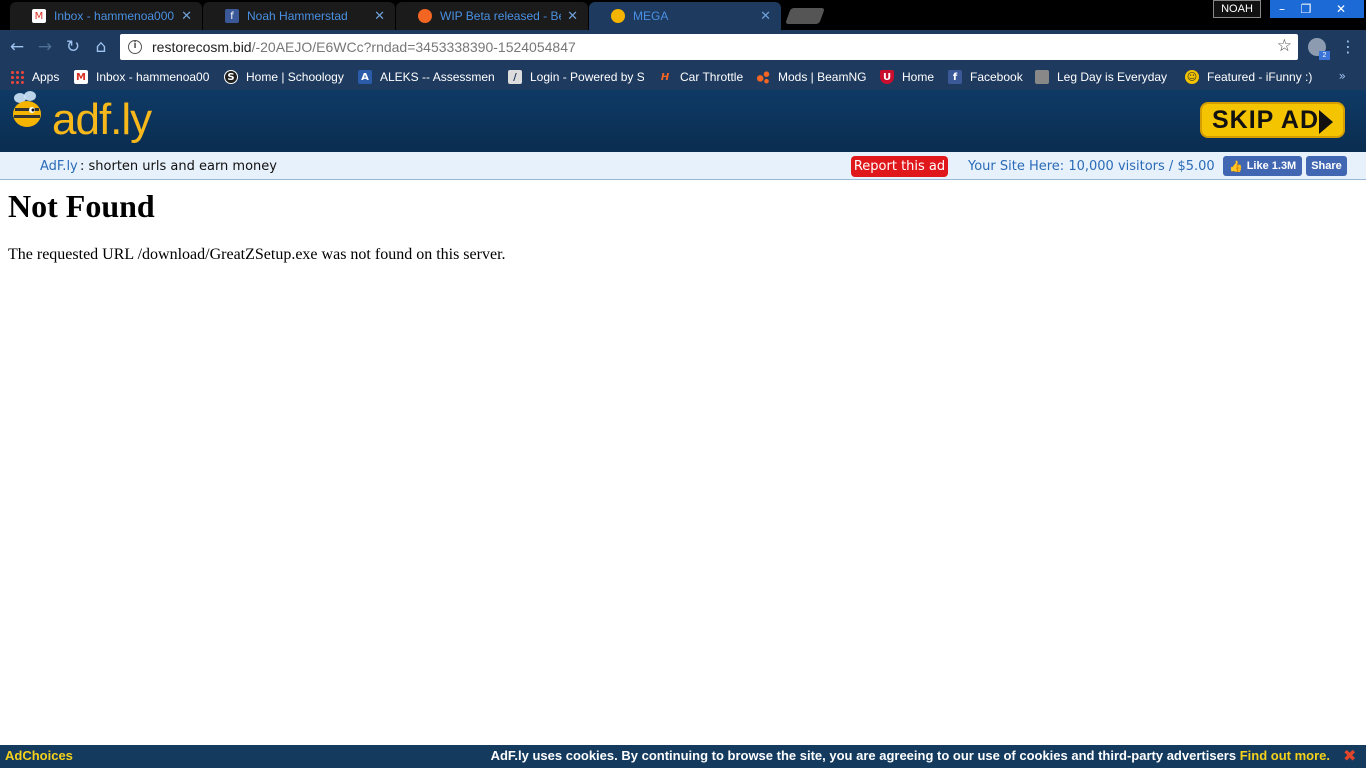 This screenshot has height=768, width=1366. I want to click on tab-beamng: WIP Beta released - Bean ✕, so click(492, 16).